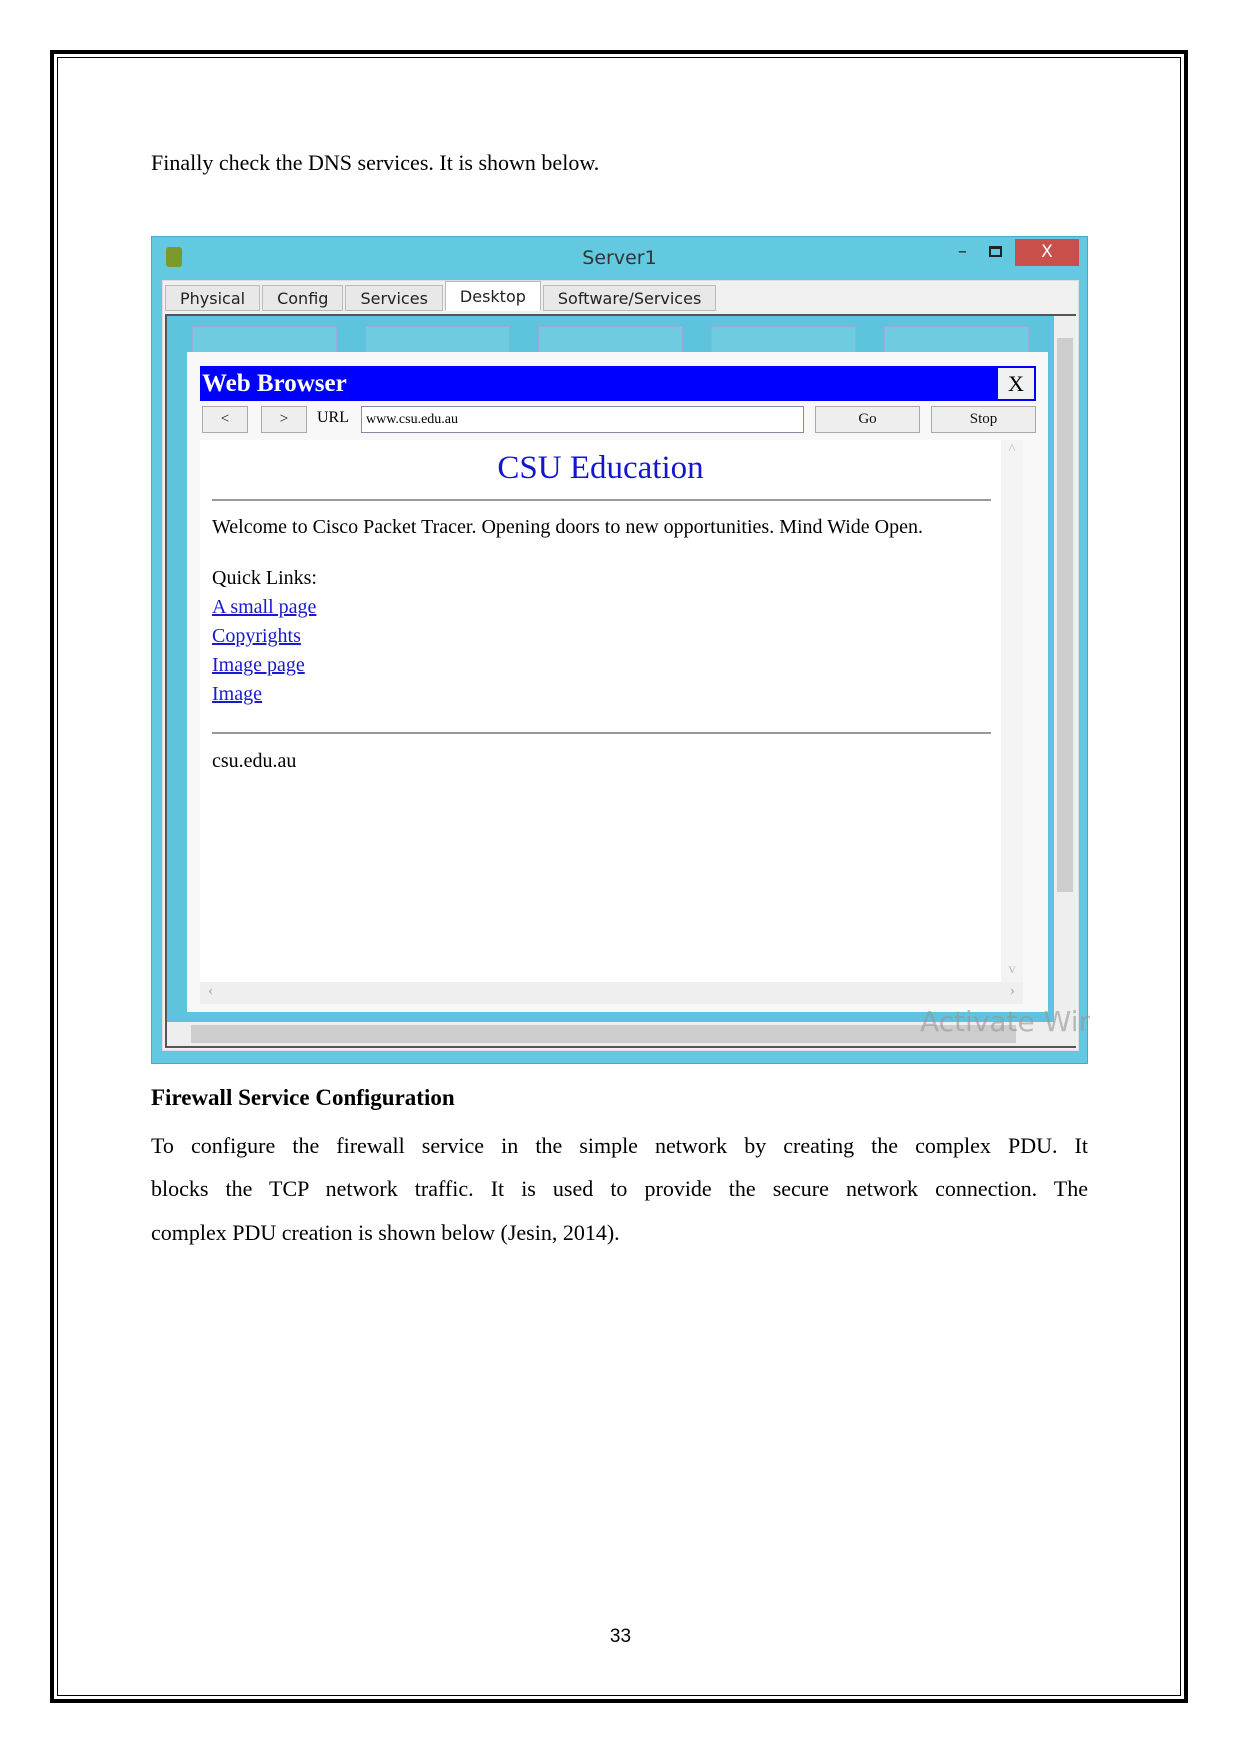 Image resolution: width=1241 pixels, height=1754 pixels. What do you see at coordinates (213, 298) in the screenshot?
I see `tab-physical: Physical` at bounding box center [213, 298].